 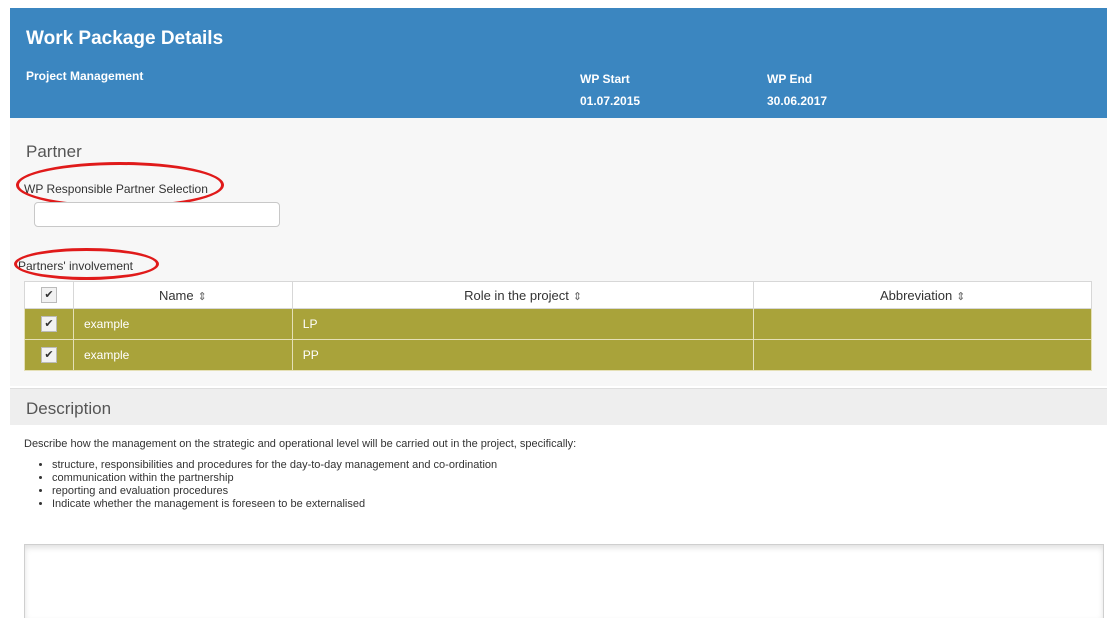 I want to click on column-name-label: Name, so click(x=176, y=295).